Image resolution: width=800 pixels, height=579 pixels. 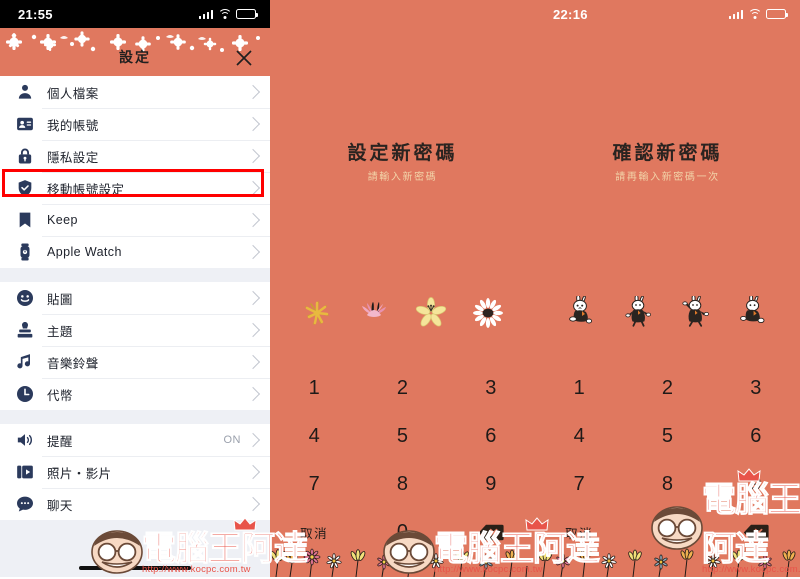 I want to click on settings-row-ringtone: 音樂鈴聲, so click(x=135, y=362).